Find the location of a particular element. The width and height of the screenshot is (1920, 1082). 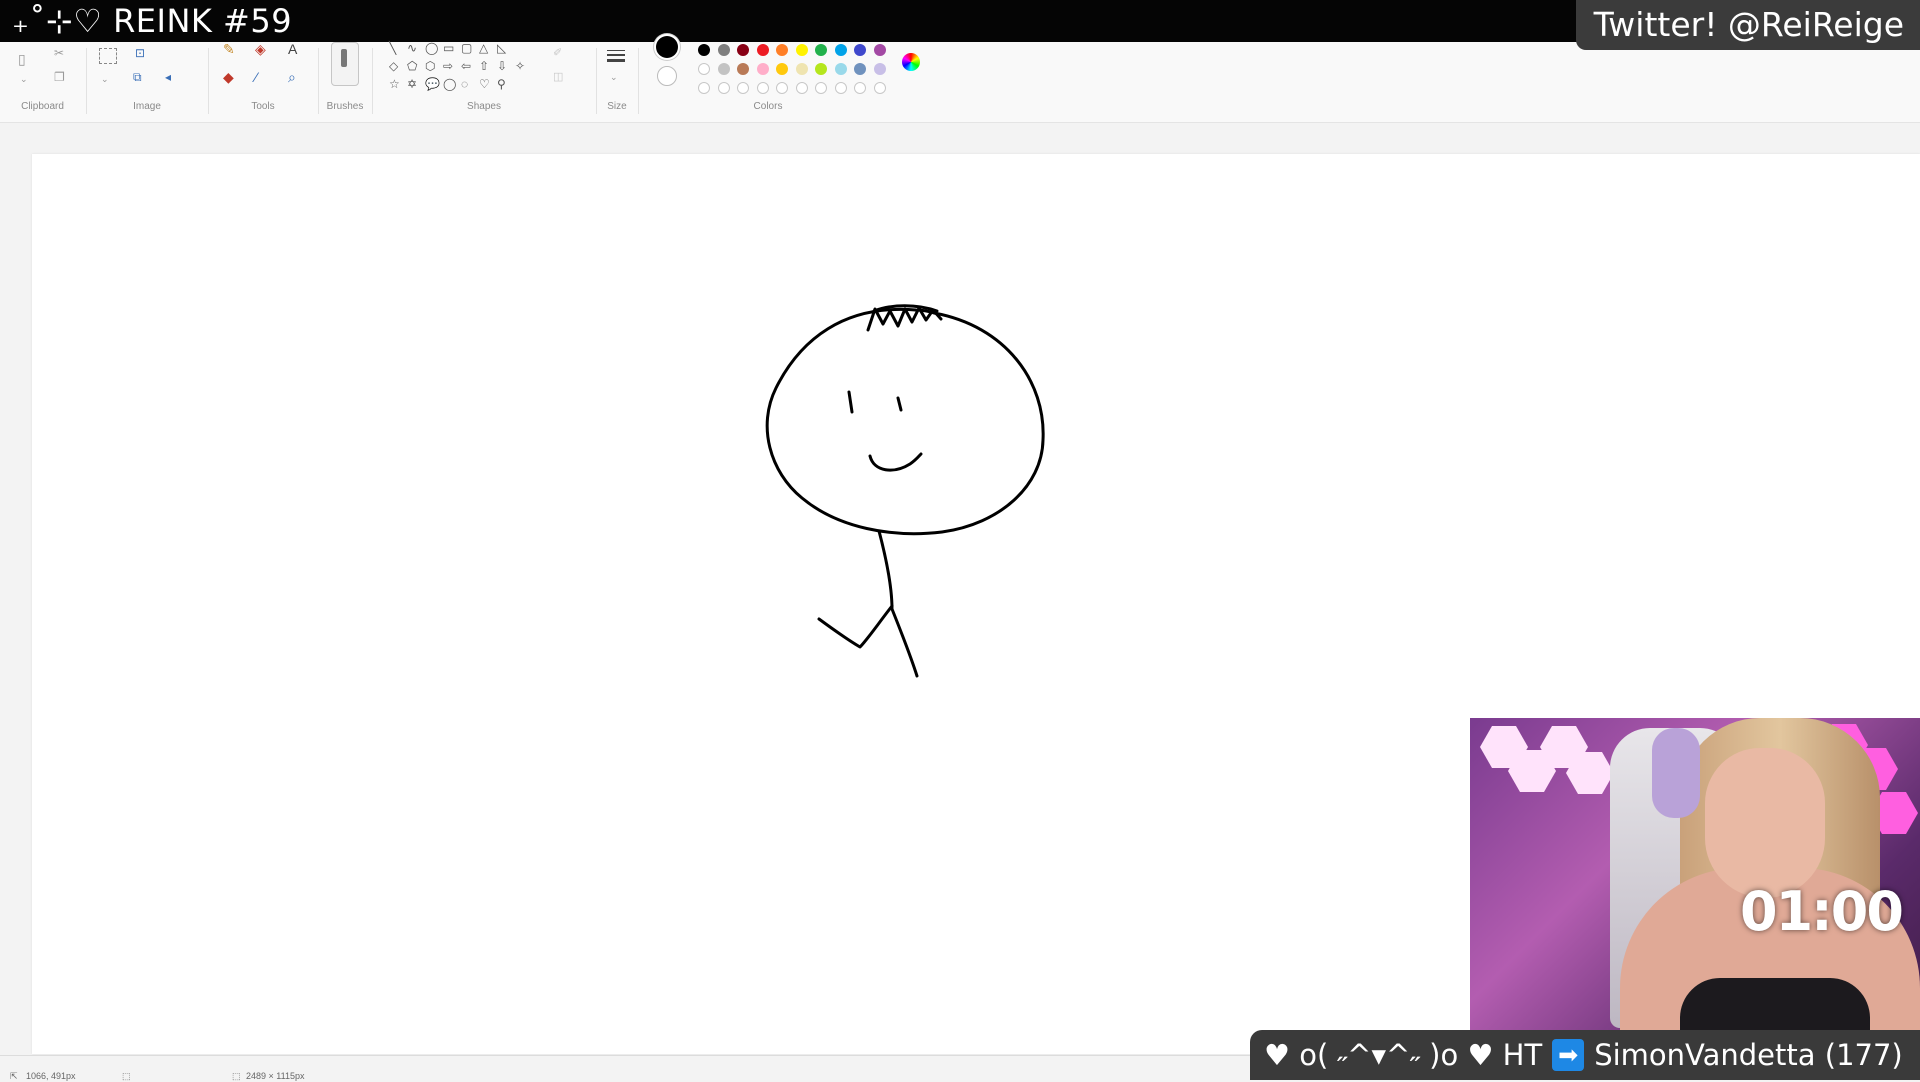

paste-dropdown-icon: ⌄ is located at coordinates (24, 79).